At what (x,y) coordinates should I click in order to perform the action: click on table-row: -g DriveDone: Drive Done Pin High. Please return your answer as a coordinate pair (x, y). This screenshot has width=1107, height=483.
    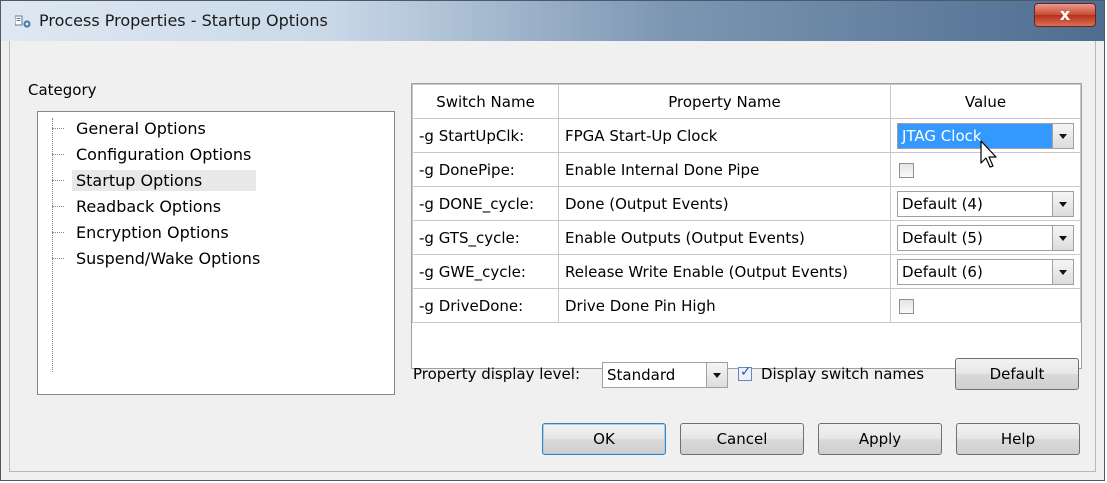
    Looking at the image, I should click on (746, 305).